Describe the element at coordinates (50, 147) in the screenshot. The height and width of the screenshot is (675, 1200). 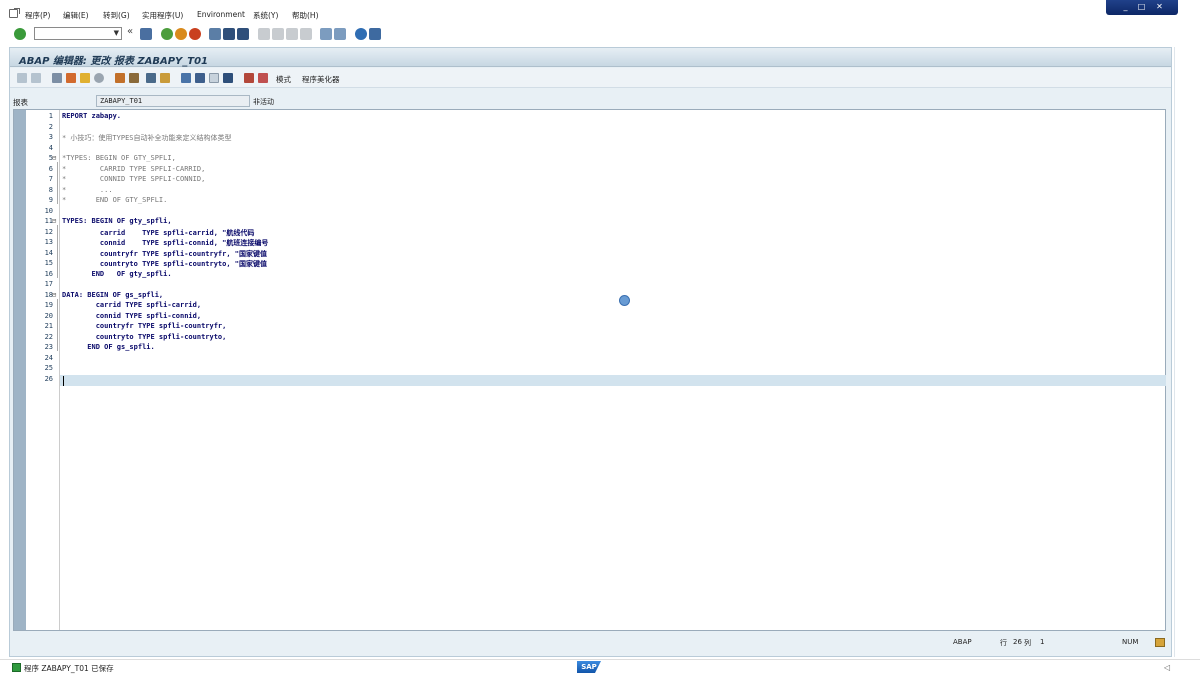
I see `line-number: 4` at that location.